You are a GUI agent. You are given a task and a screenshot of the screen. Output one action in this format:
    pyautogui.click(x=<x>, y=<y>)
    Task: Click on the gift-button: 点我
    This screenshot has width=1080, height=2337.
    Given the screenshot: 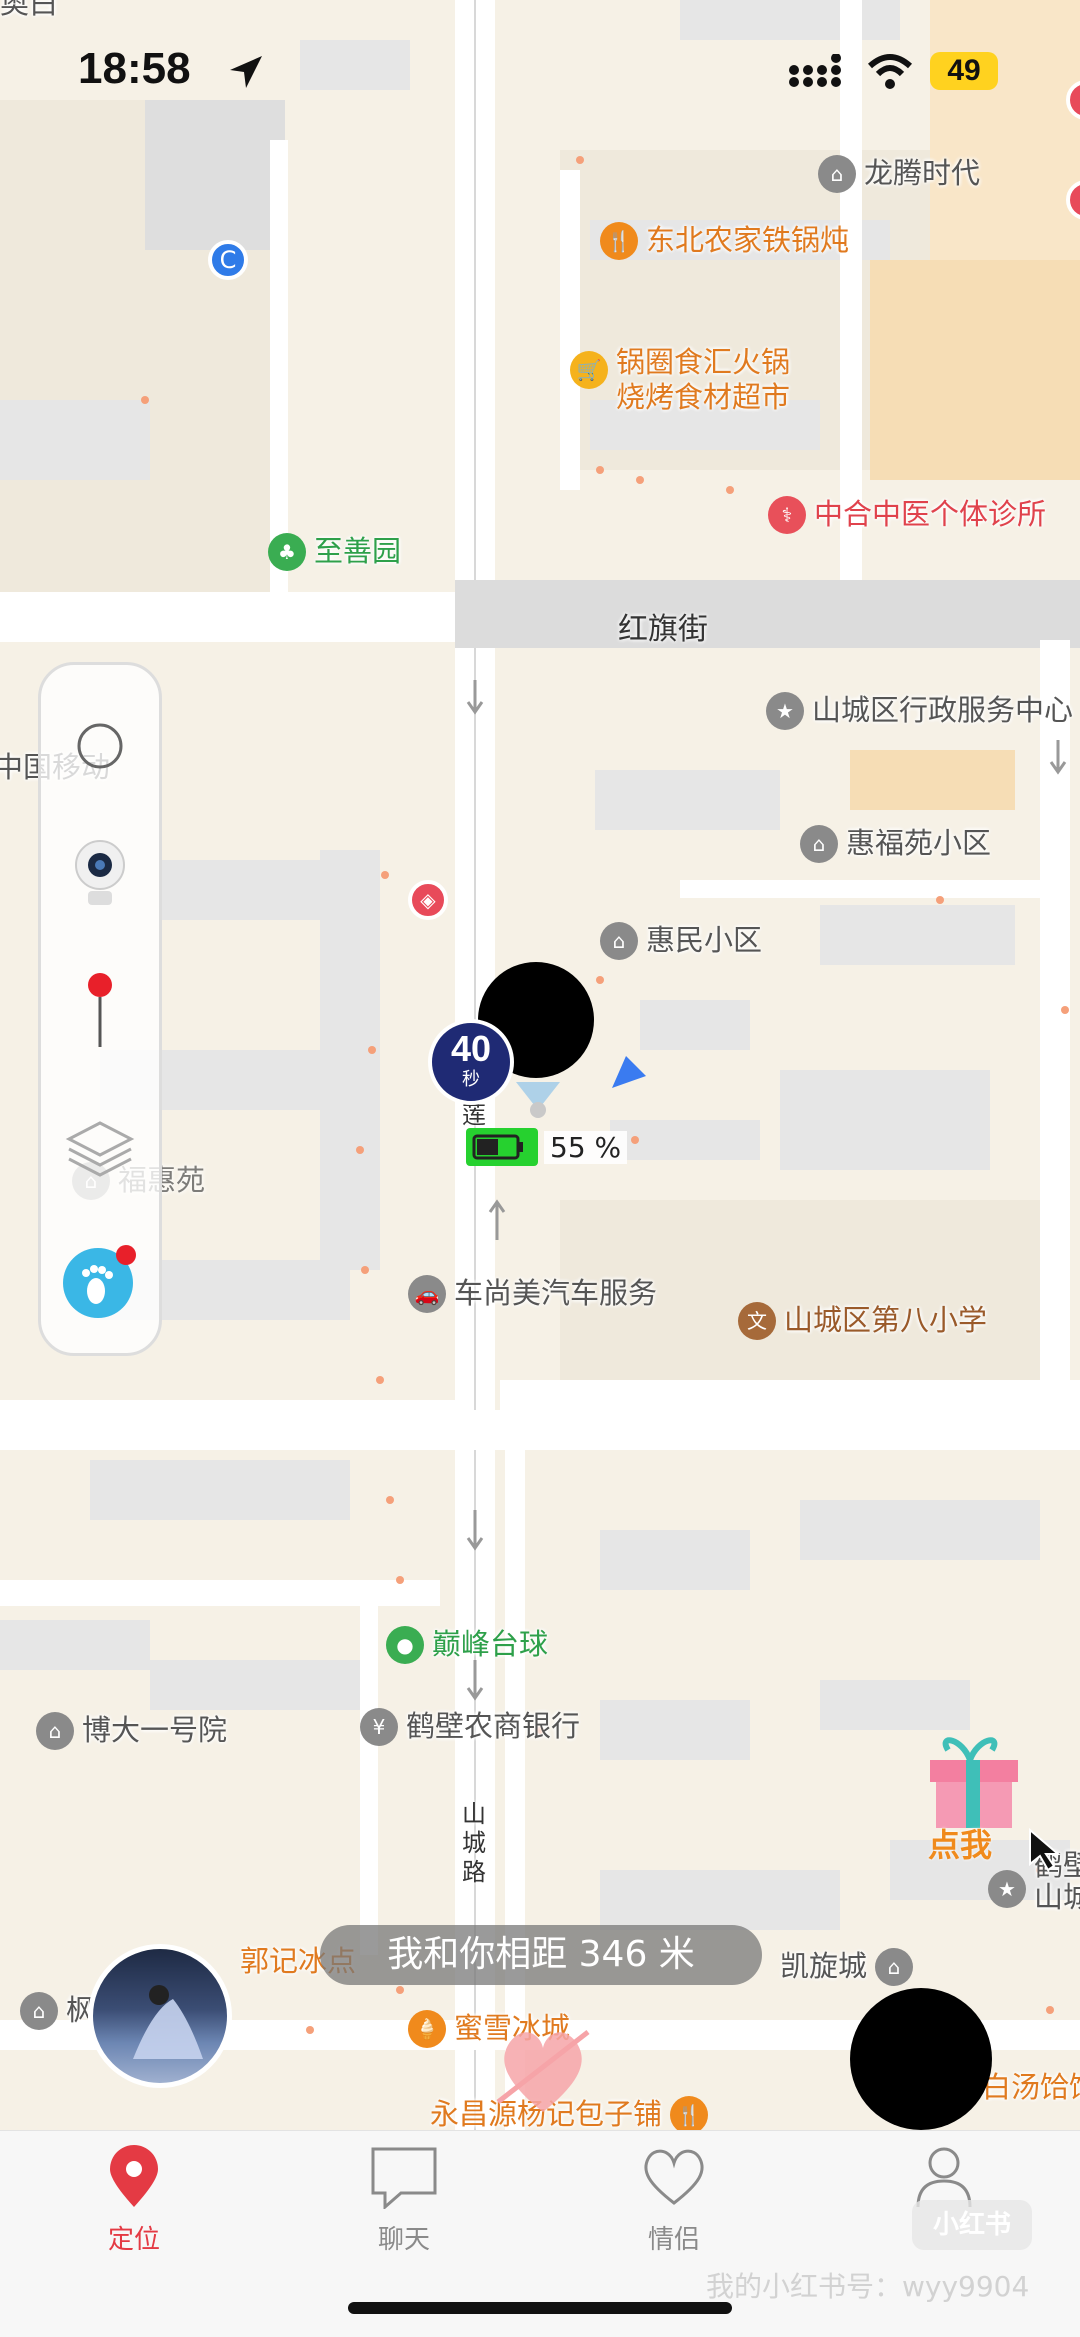 What is the action you would take?
    pyautogui.click(x=973, y=1798)
    